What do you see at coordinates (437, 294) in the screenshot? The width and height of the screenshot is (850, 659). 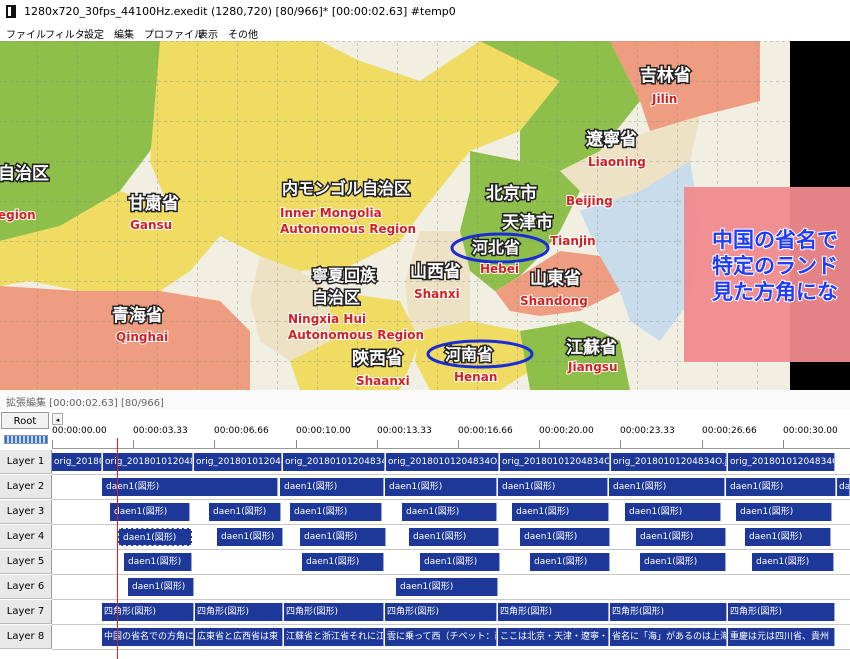 I see `label-shanxi-en: Shanxi` at bounding box center [437, 294].